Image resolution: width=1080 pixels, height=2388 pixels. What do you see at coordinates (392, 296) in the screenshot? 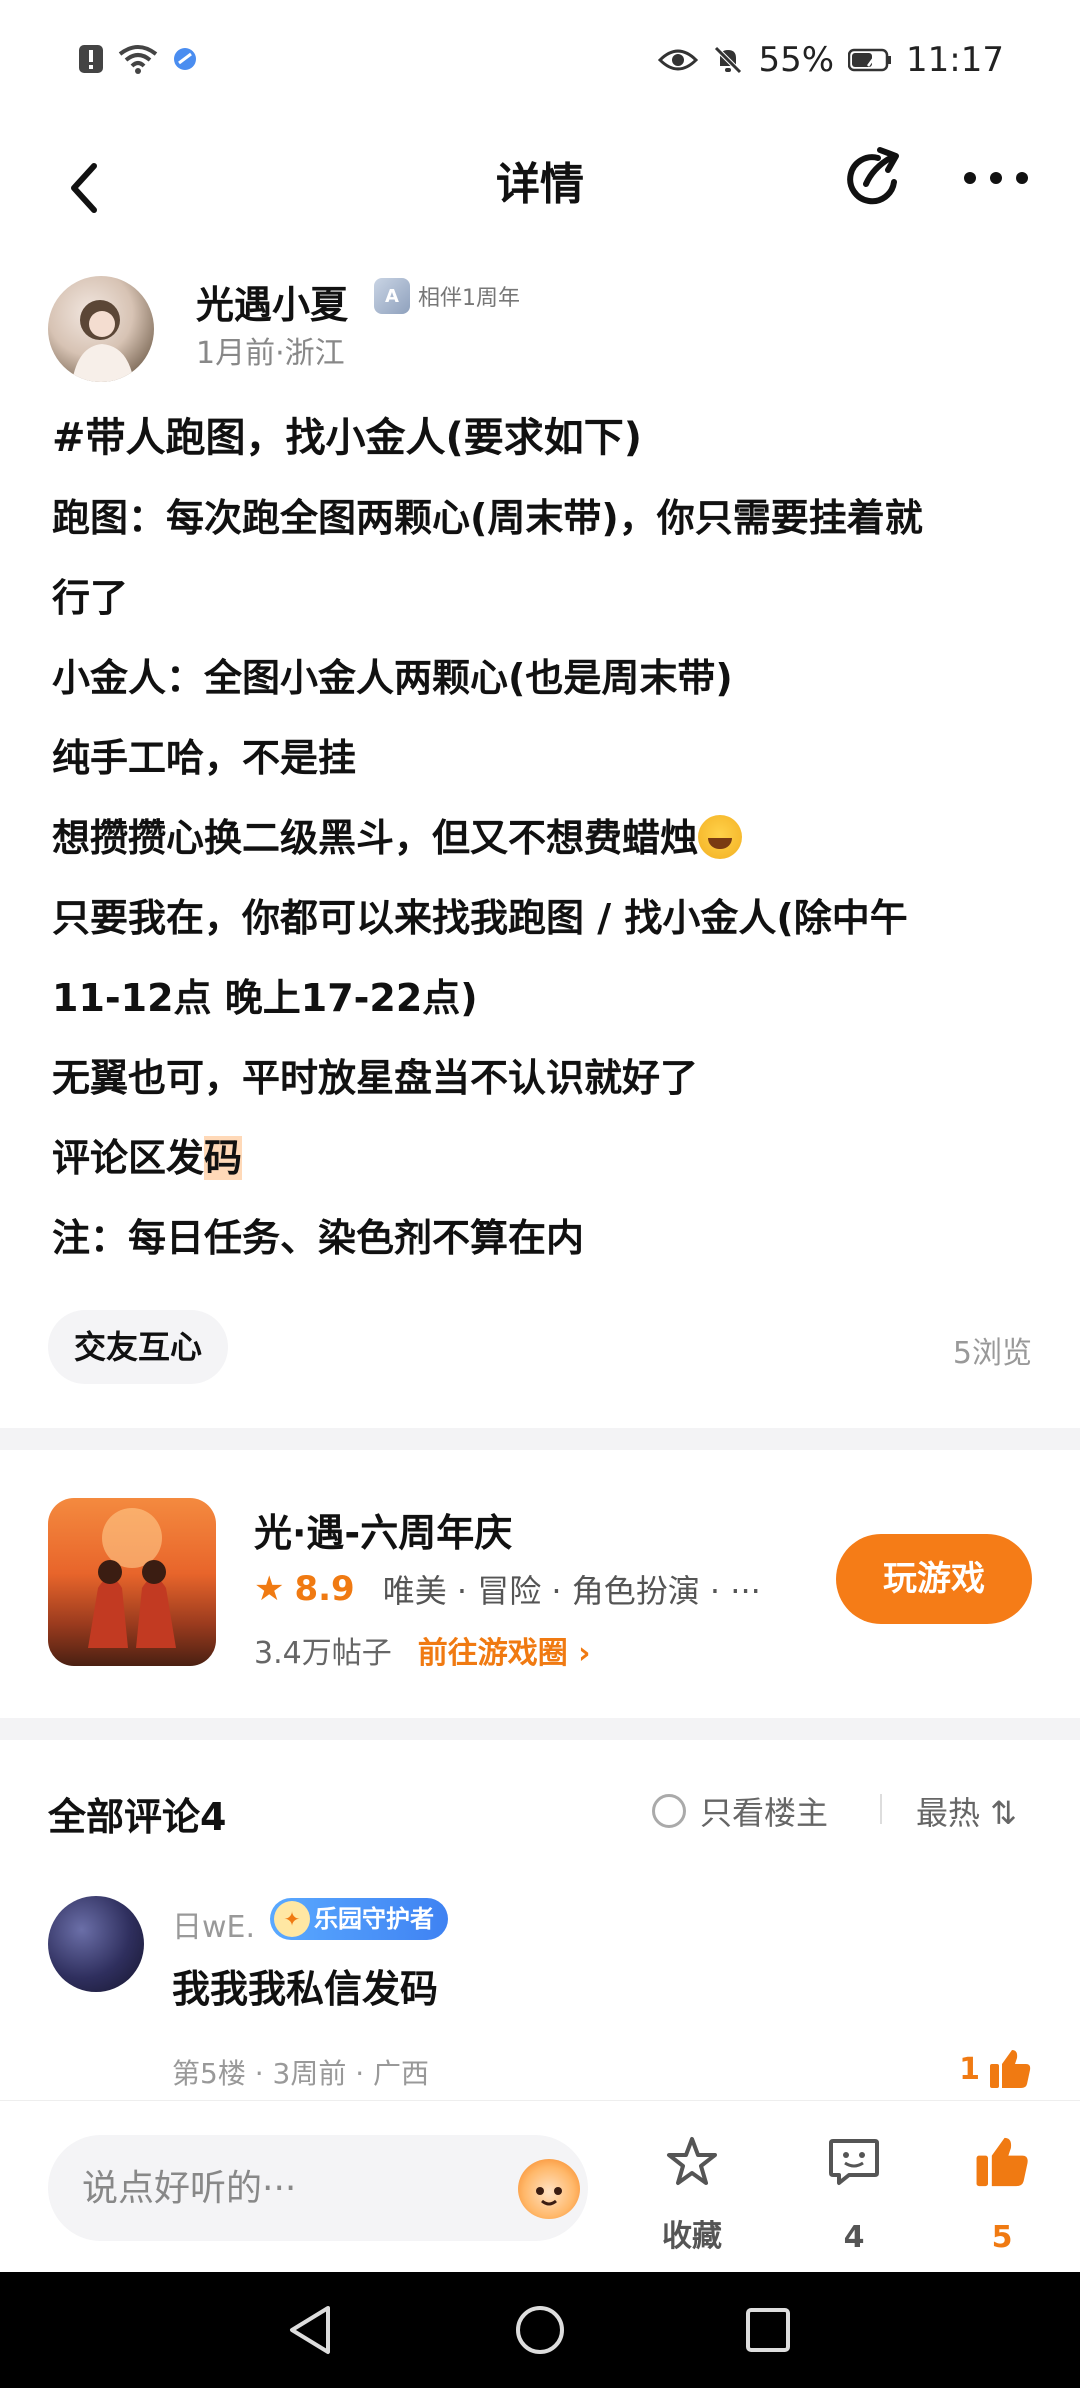
I see `badge-shield-icon: A` at bounding box center [392, 296].